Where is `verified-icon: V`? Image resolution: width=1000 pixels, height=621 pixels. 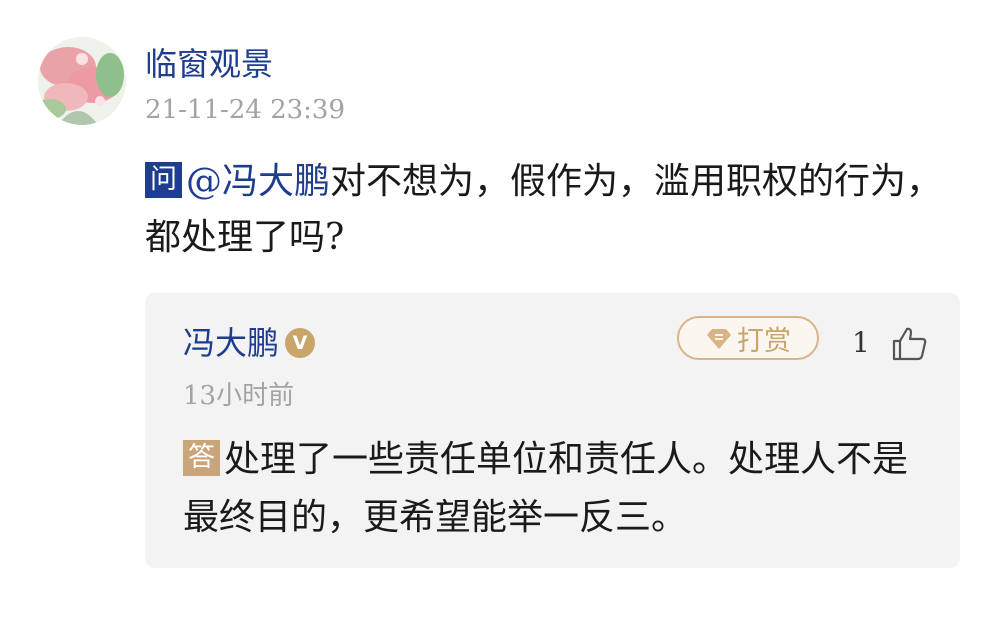 verified-icon: V is located at coordinates (300, 343).